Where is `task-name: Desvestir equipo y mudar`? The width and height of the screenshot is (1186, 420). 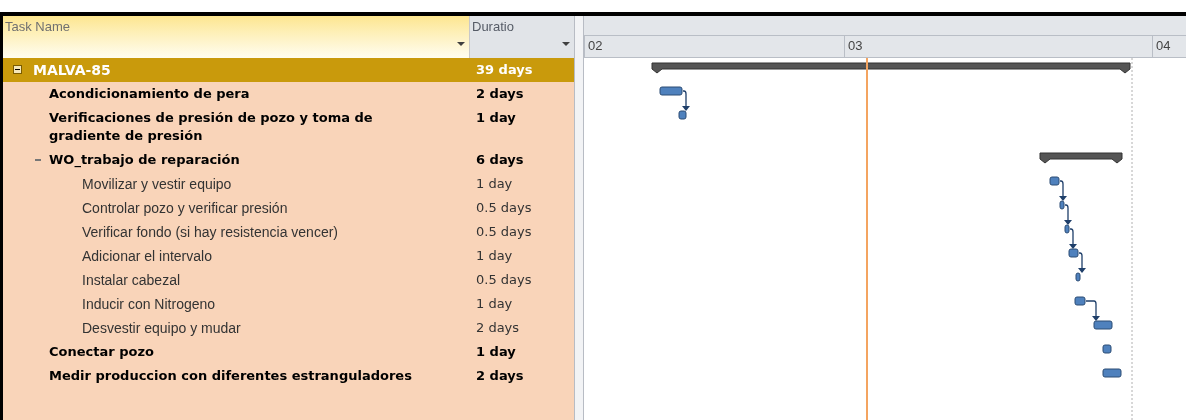 task-name: Desvestir equipo y mudar is located at coordinates (161, 328).